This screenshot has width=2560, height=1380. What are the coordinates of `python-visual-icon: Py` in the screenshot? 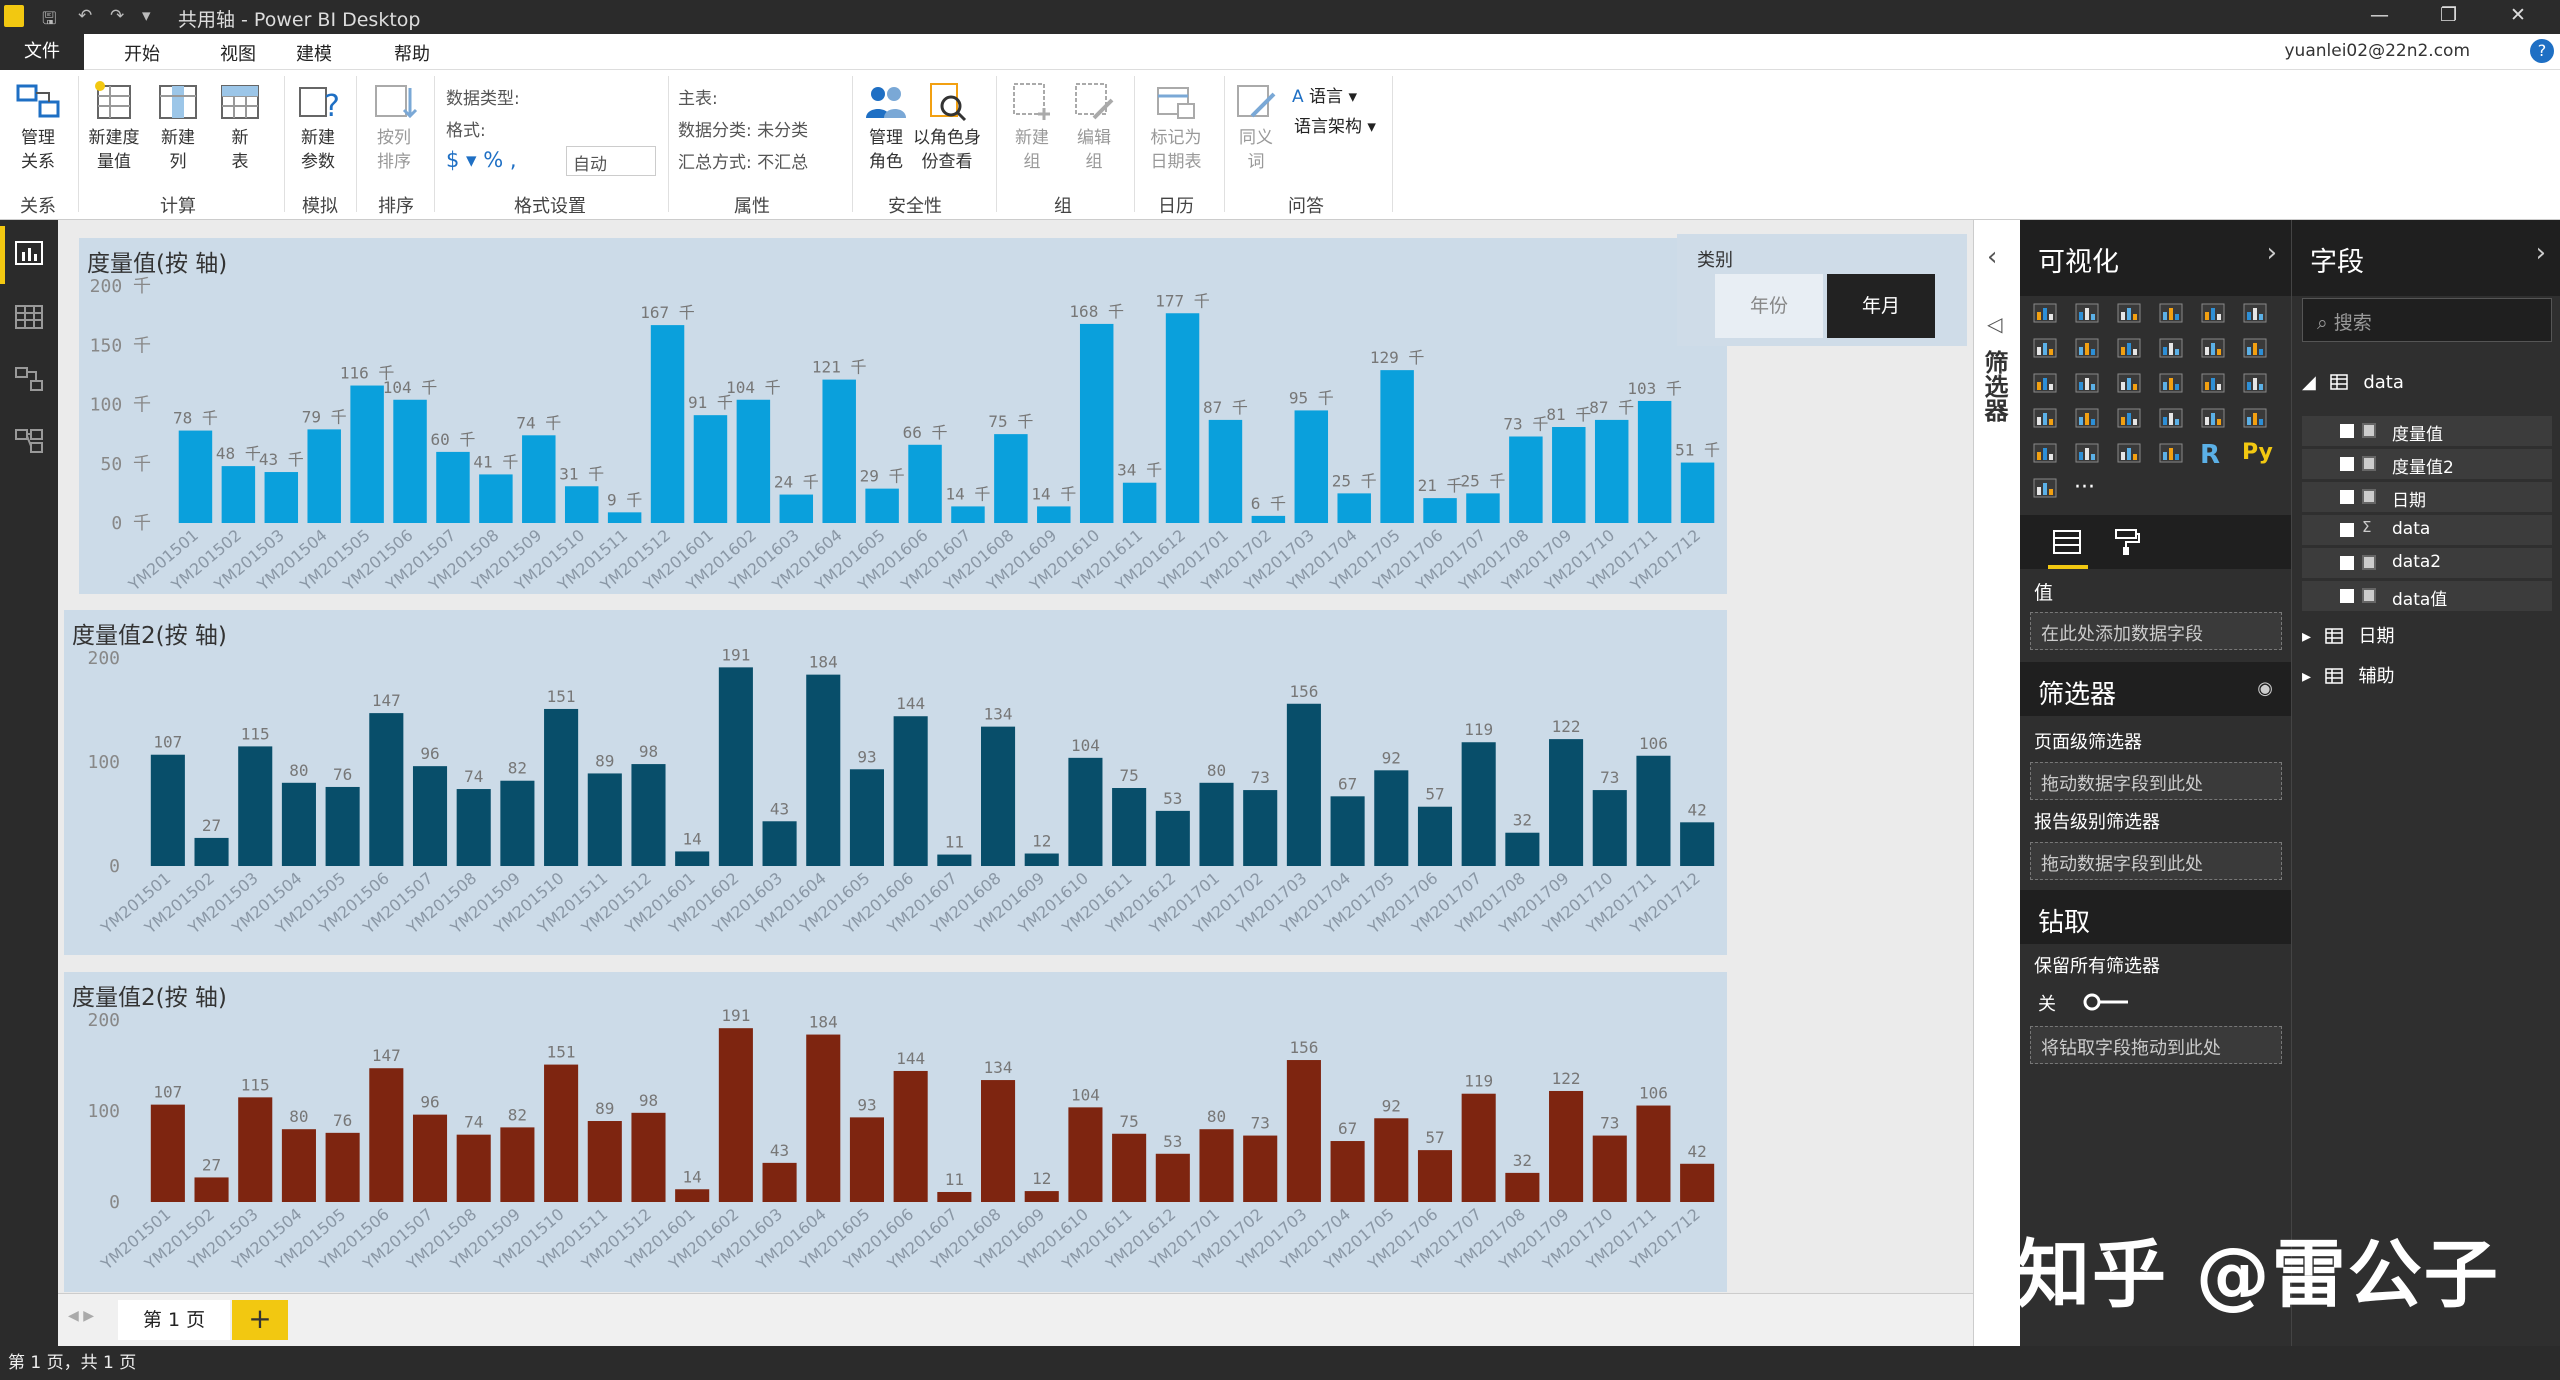 It's located at (2257, 453).